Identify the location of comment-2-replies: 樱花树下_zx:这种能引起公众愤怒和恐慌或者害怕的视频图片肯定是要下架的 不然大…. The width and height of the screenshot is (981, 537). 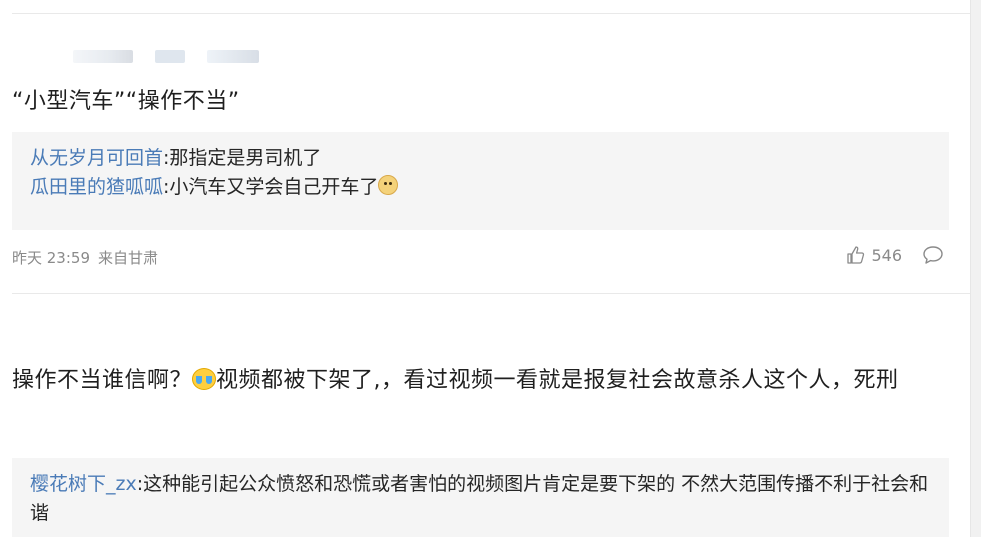
(480, 497).